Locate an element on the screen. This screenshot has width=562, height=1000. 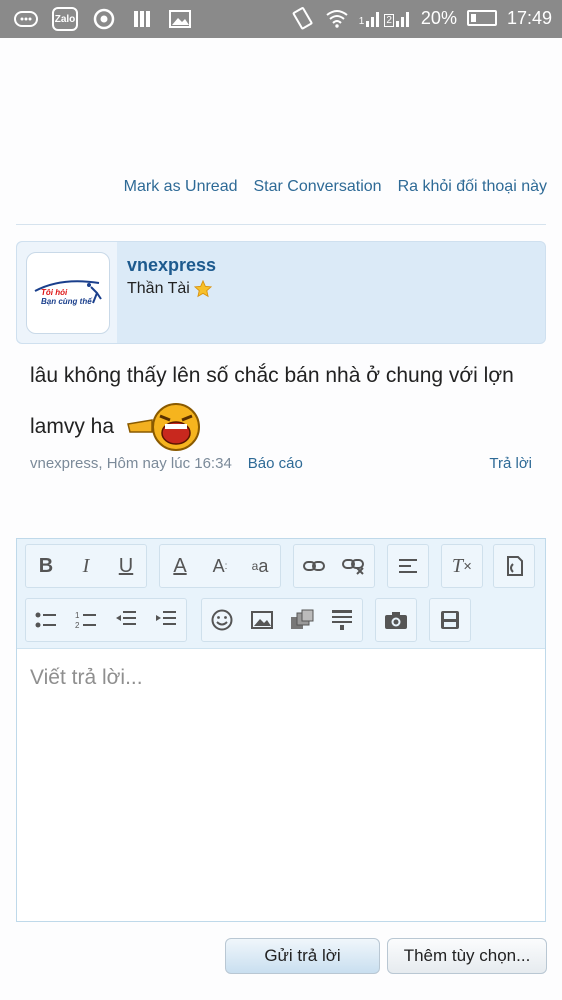
font-group: A A: aa is located at coordinates (220, 566).